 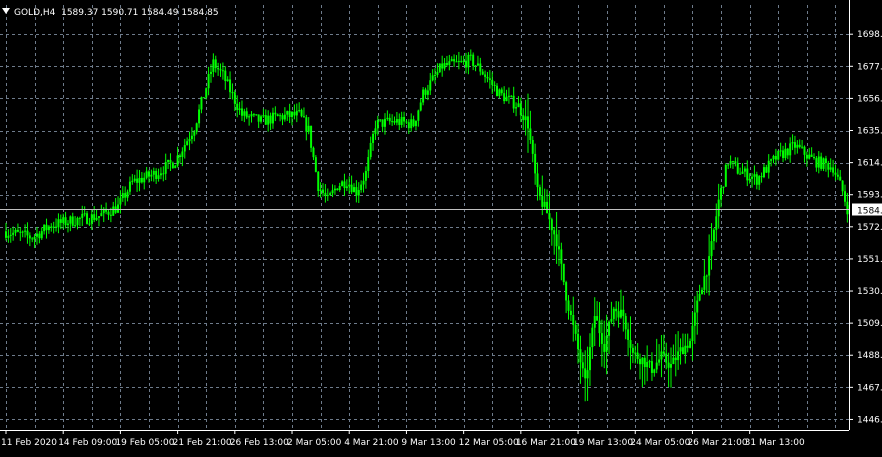 I want to click on symbol-label: GOLD,H4, so click(x=35, y=13).